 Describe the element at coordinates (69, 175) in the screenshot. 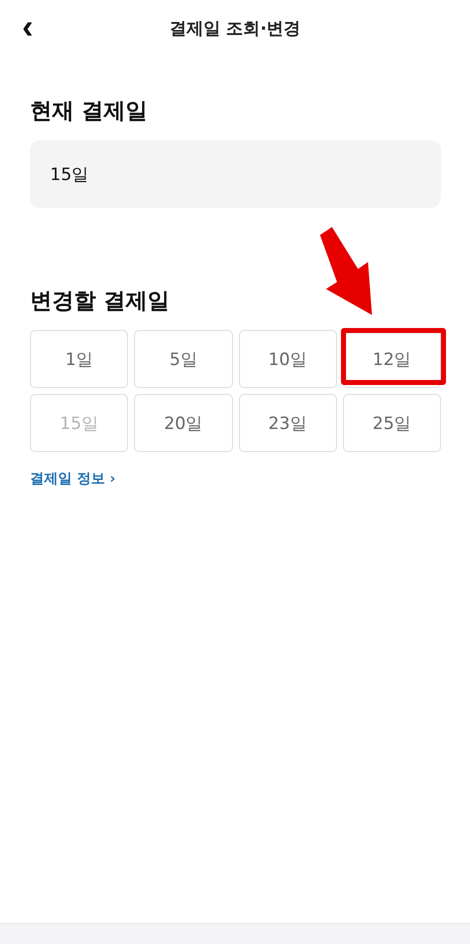

I see `current-date-value: 15일` at that location.